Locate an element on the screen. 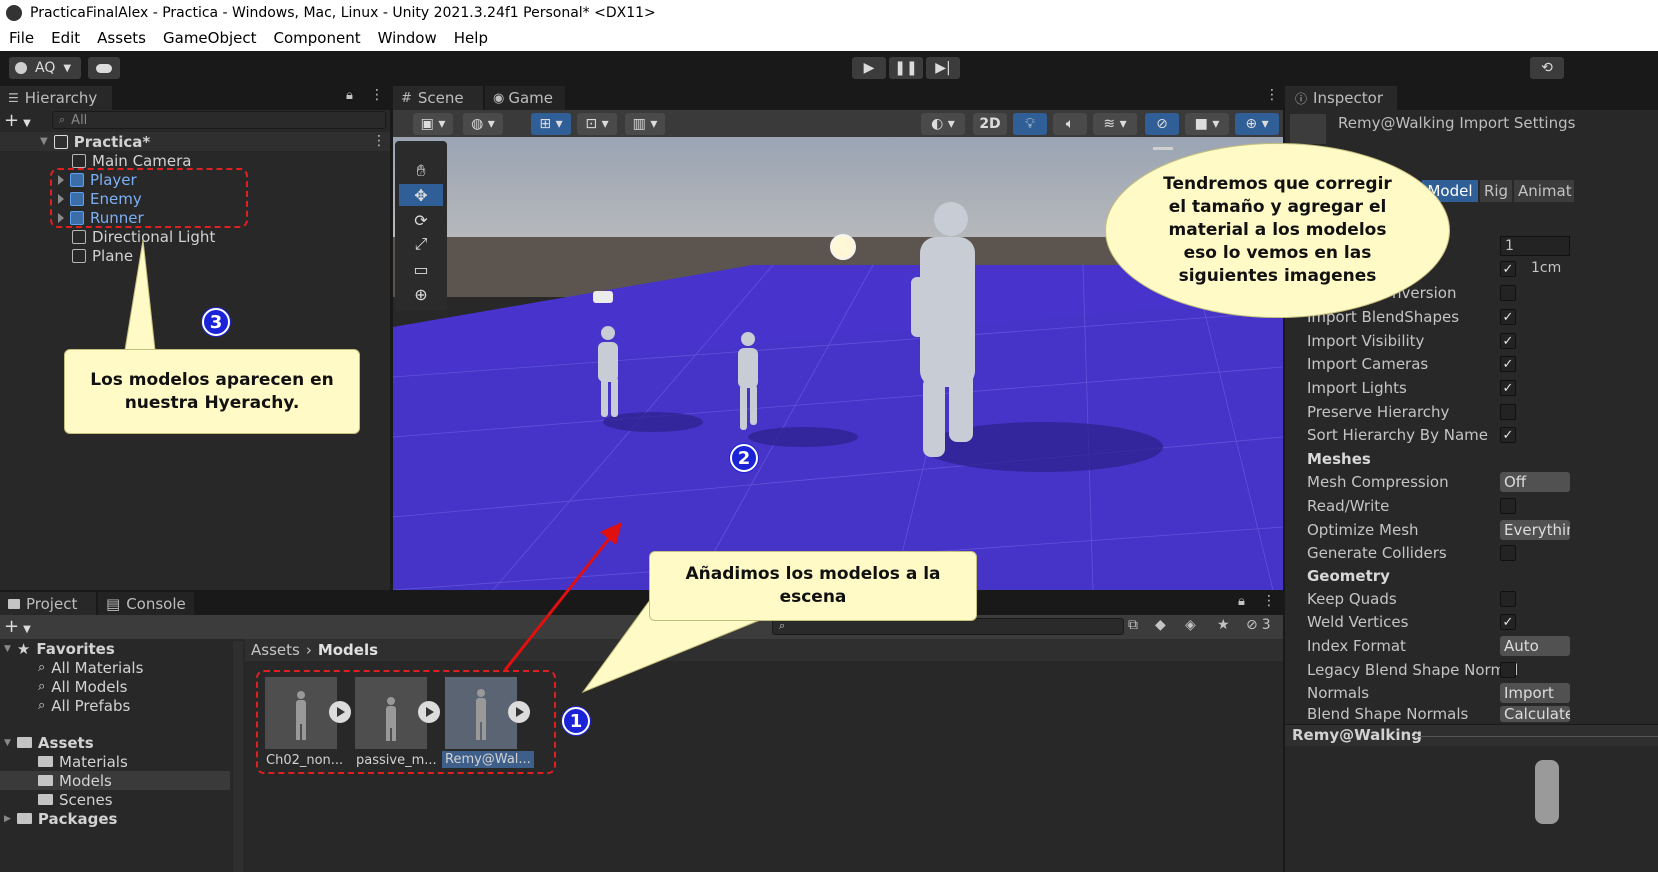  filter-type-icon: ◆ is located at coordinates (1160, 625).